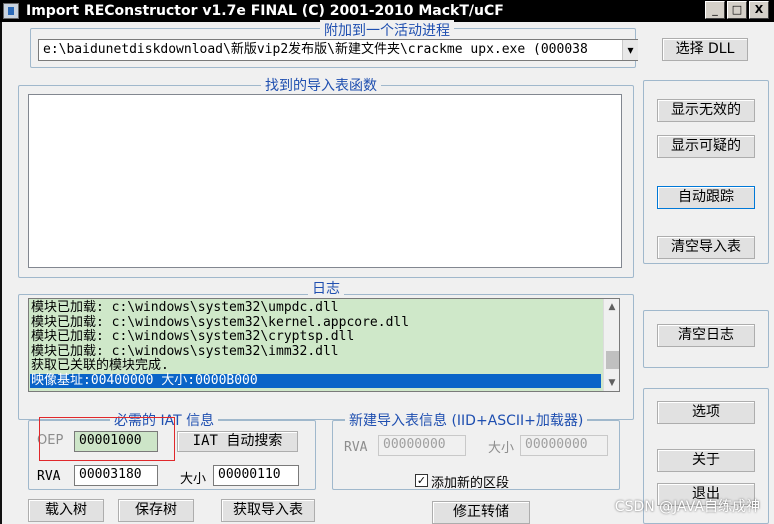 Image resolution: width=774 pixels, height=524 pixels. What do you see at coordinates (116, 475) in the screenshot?
I see `rva-field: 00003180` at bounding box center [116, 475].